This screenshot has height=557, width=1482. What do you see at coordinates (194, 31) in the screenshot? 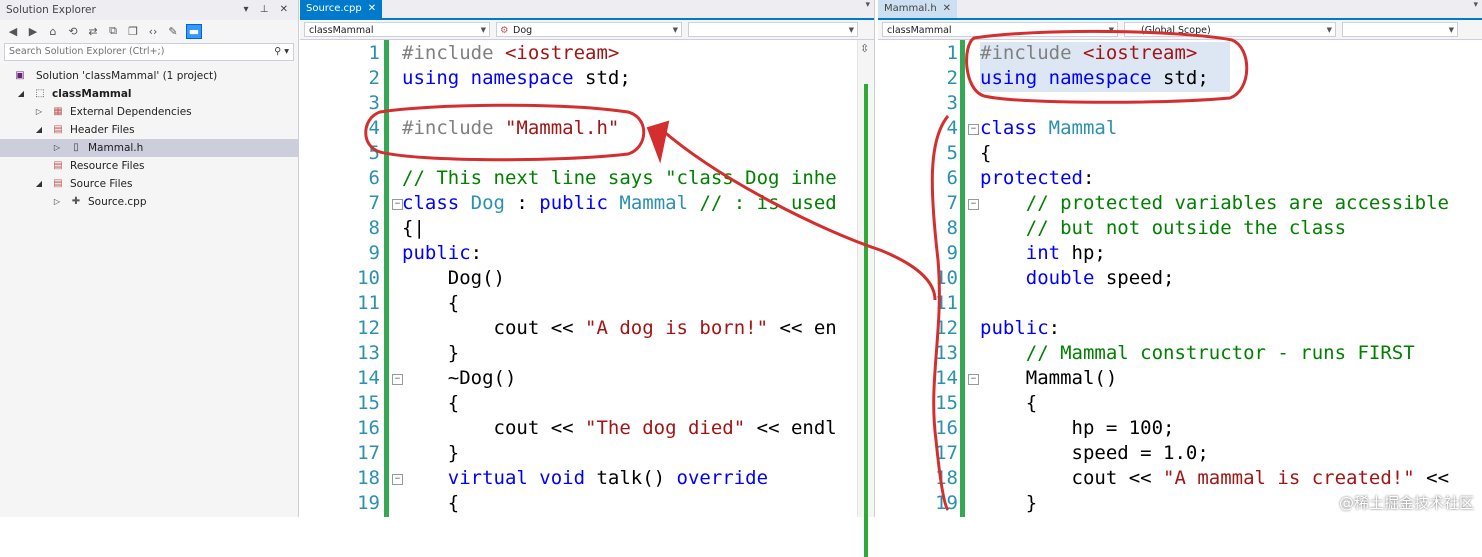
I see `preview-selected-icon: ▬` at bounding box center [194, 31].